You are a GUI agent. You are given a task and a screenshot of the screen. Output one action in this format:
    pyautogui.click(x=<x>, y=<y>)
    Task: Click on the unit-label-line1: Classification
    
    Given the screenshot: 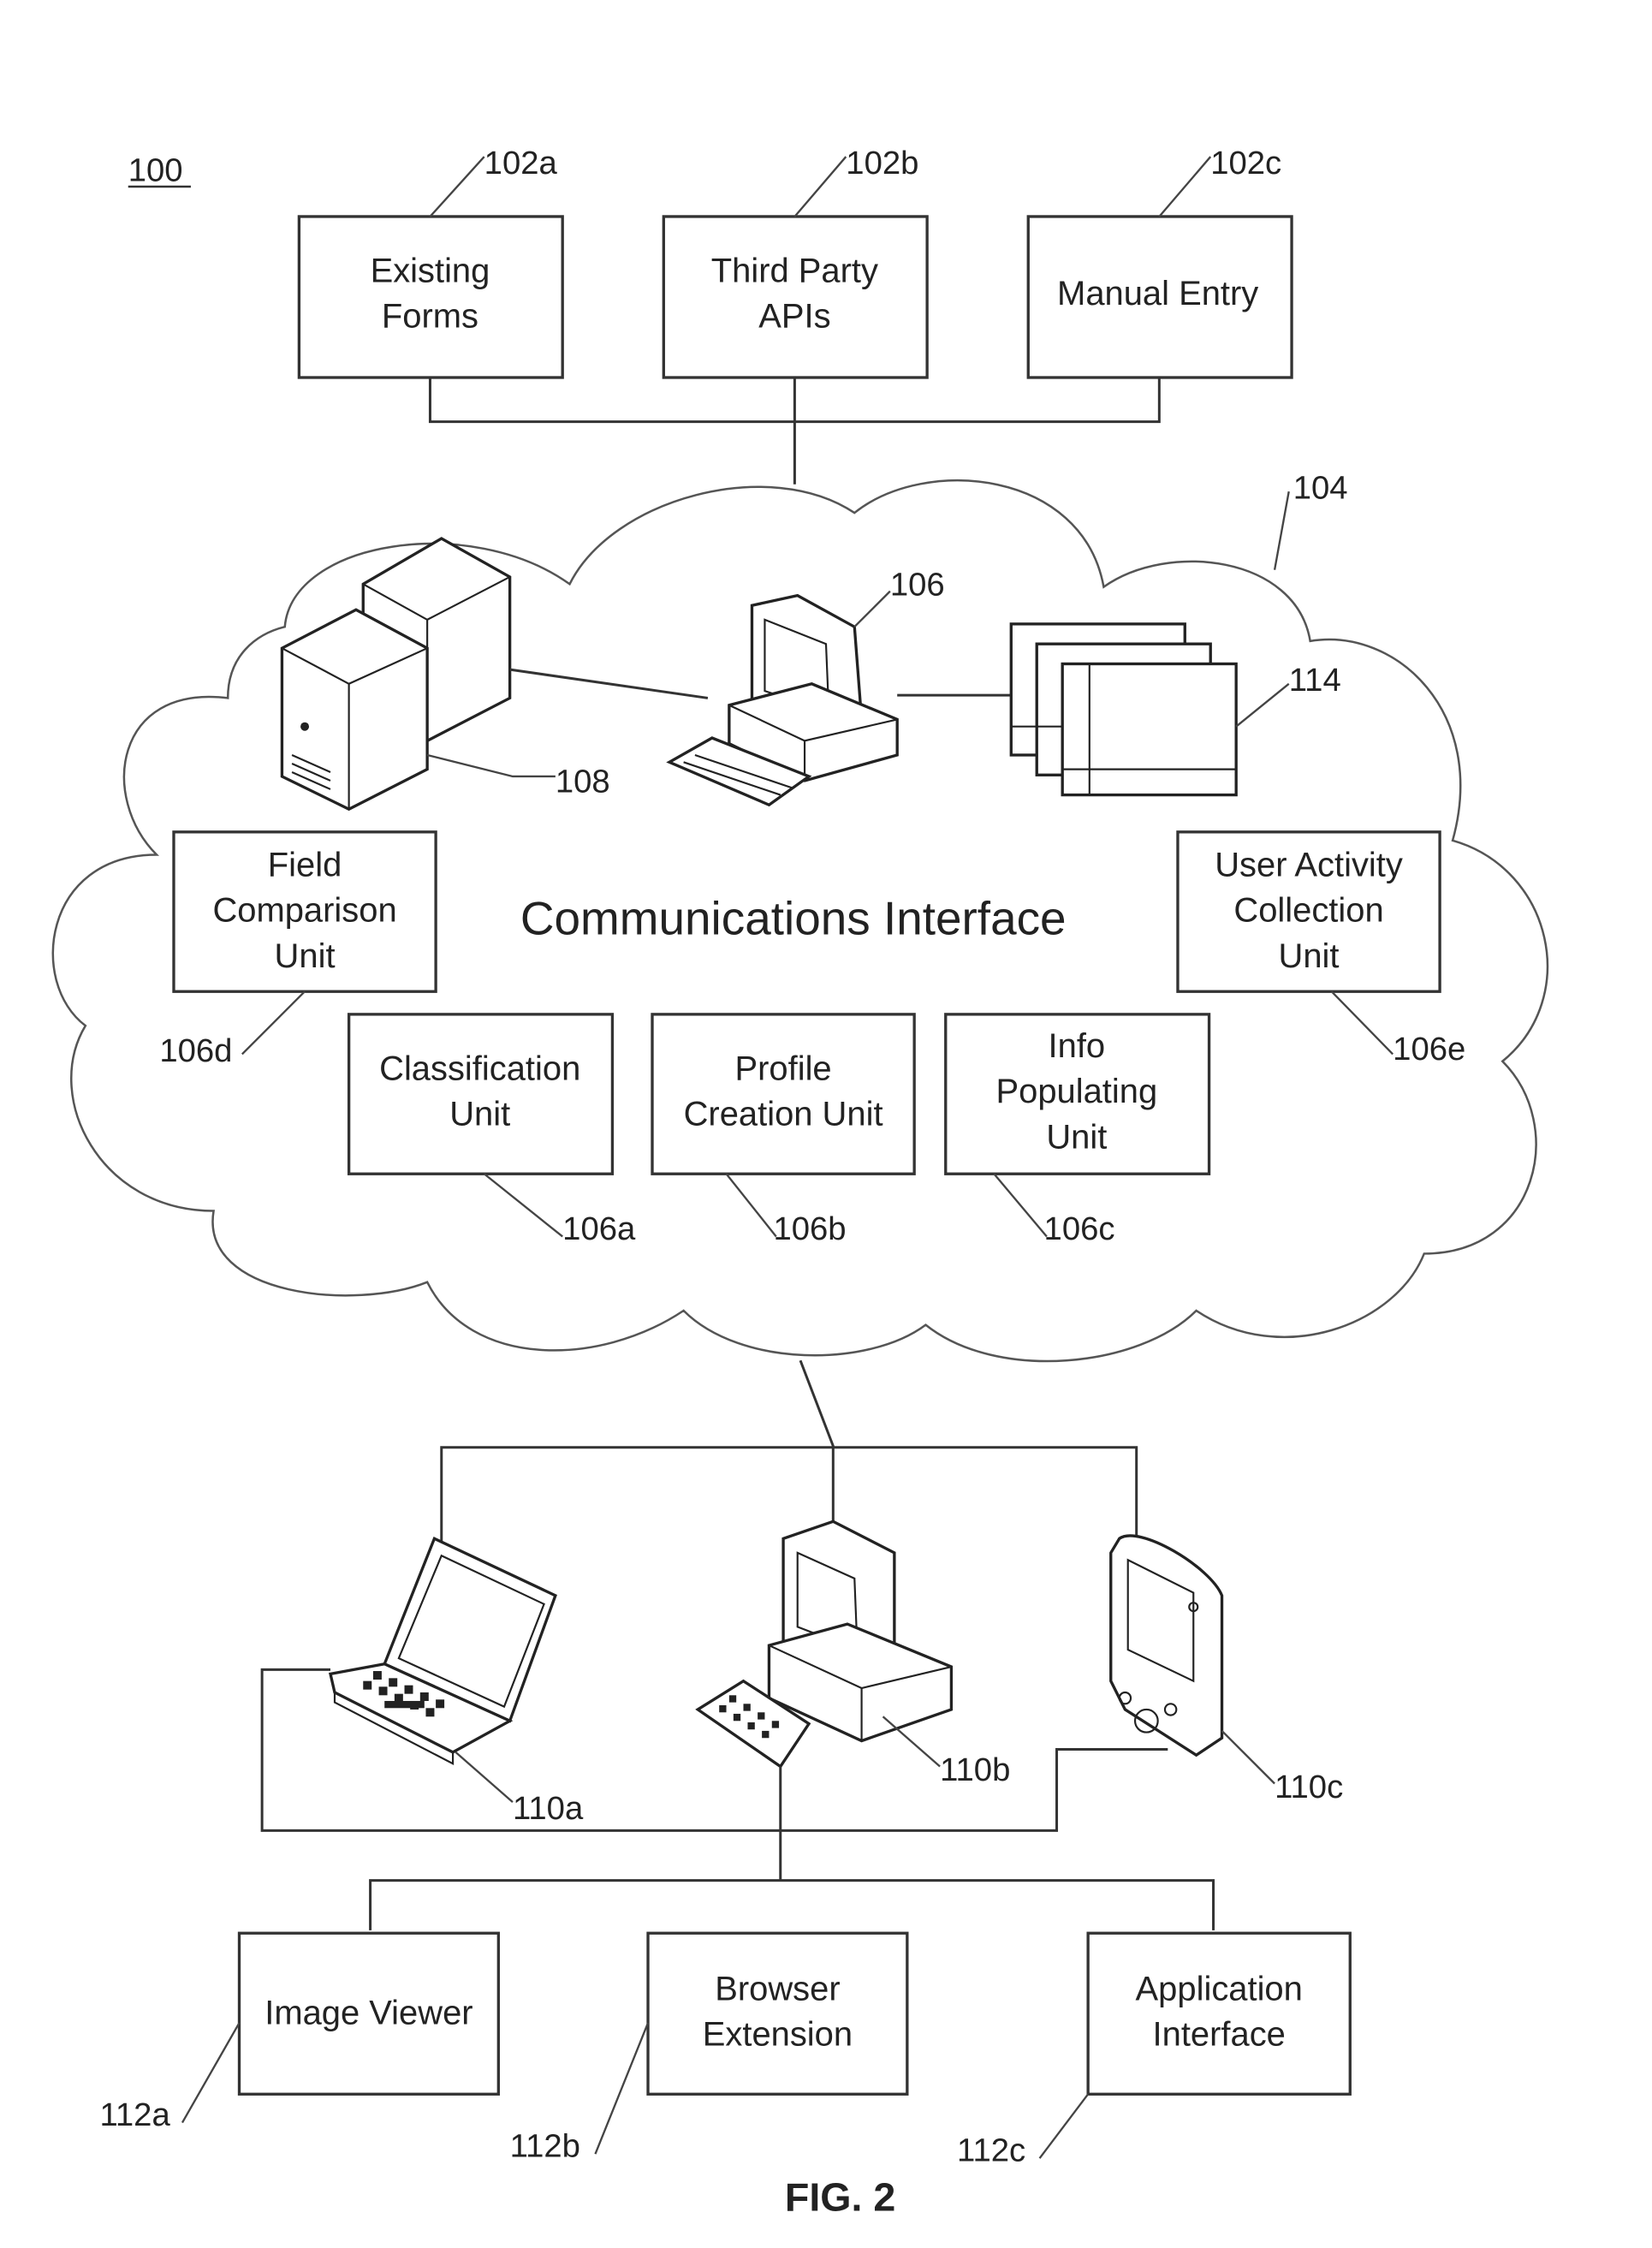 What is the action you would take?
    pyautogui.click(x=479, y=1068)
    